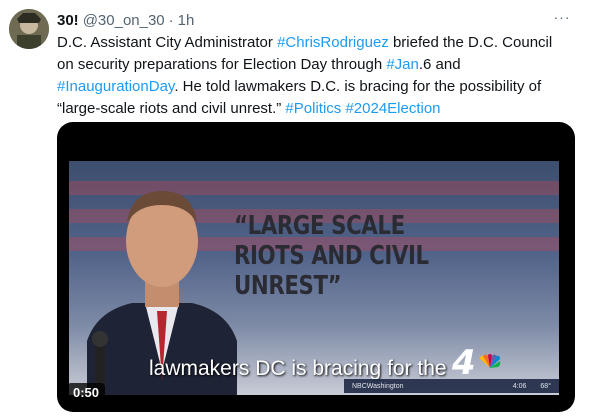 The width and height of the screenshot is (590, 418). What do you see at coordinates (86, 392) in the screenshot?
I see `video-duration: 0:50` at bounding box center [86, 392].